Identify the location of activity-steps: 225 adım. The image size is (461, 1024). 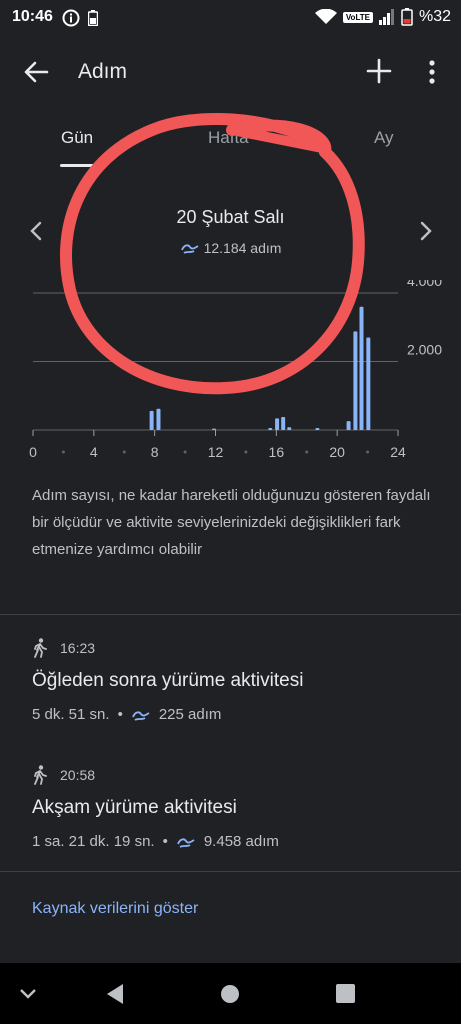
(190, 714).